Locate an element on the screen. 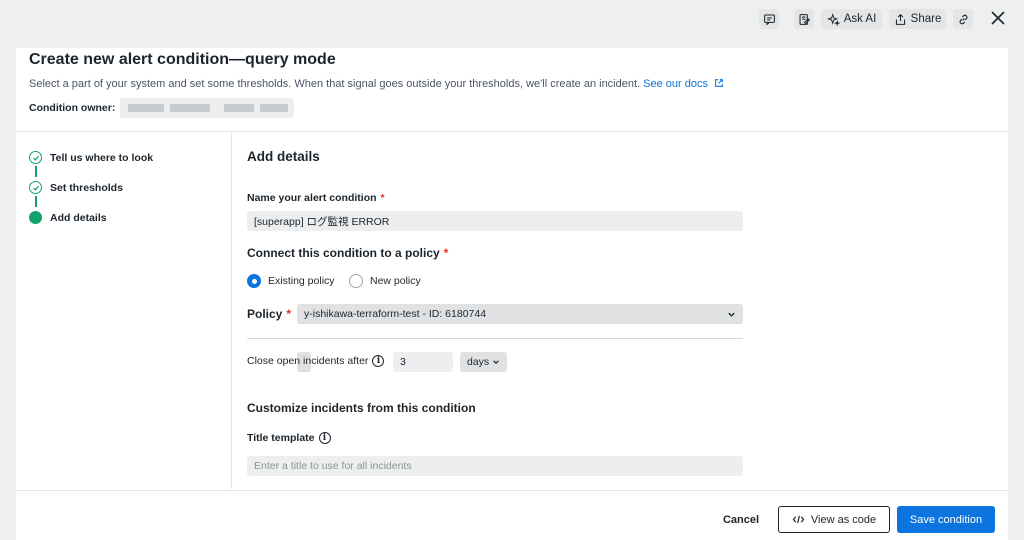 Image resolution: width=1024 pixels, height=540 pixels. close-incidents-label: Close open incidents after i is located at coordinates (316, 361).